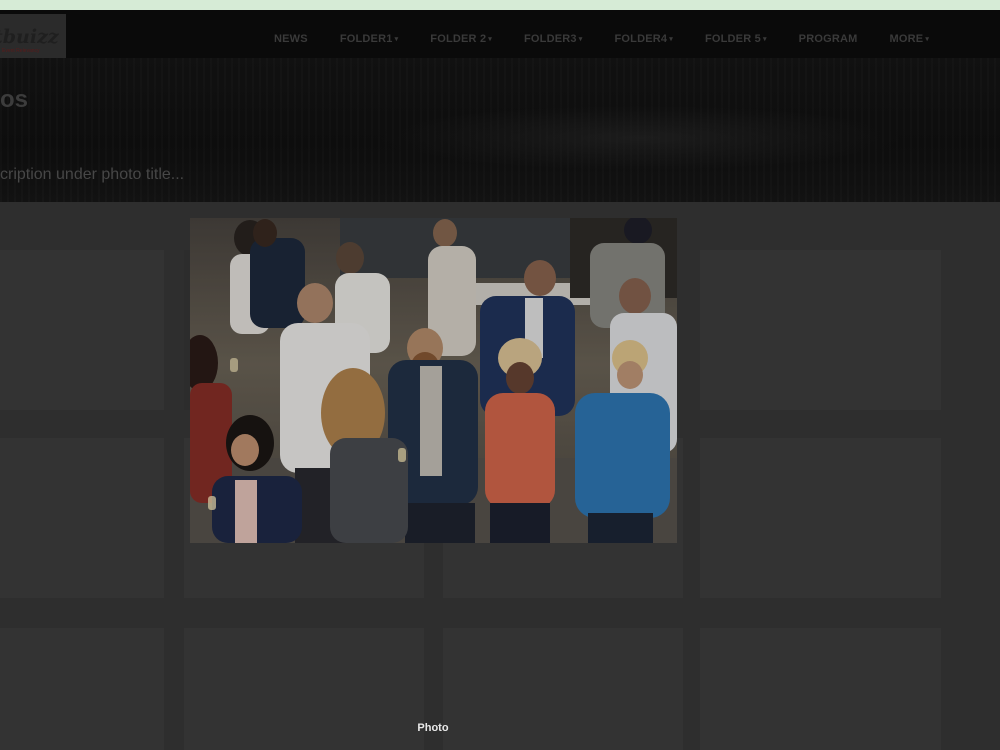  What do you see at coordinates (910, 39) in the screenshot?
I see `nav-item-more: MORE ▾` at bounding box center [910, 39].